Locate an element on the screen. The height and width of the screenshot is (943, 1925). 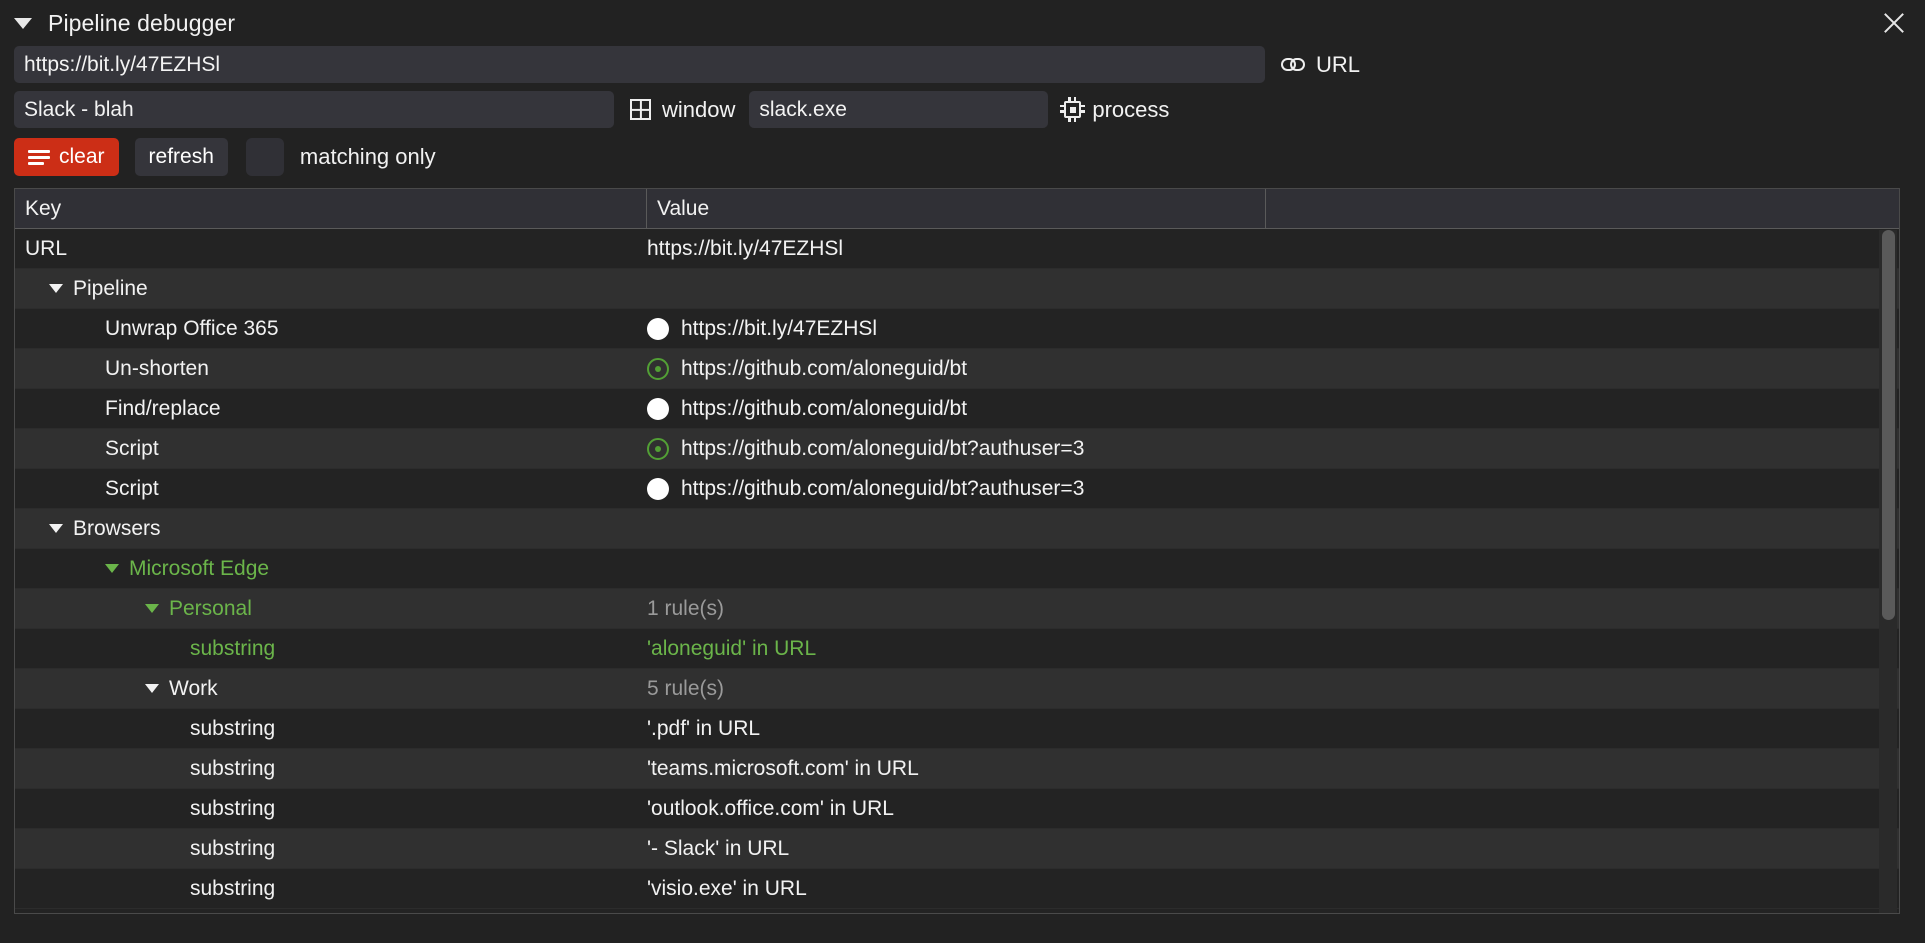
status-ring-icon is located at coordinates (658, 448).